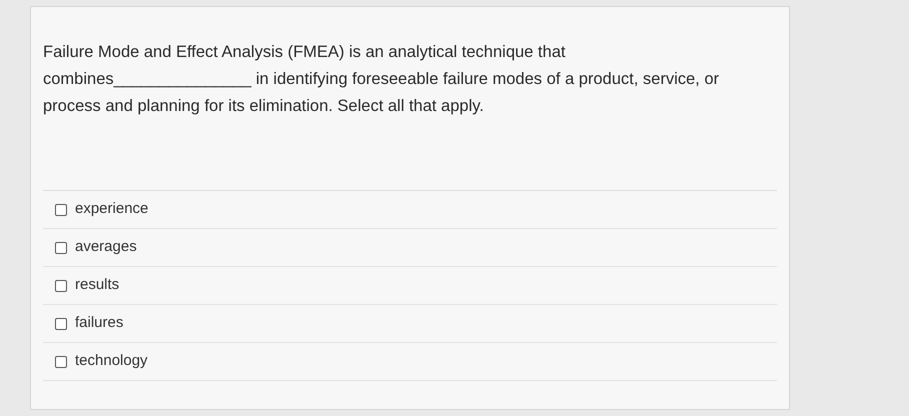 This screenshot has width=909, height=416. Describe the element at coordinates (410, 324) in the screenshot. I see `answer-option: failures` at that location.